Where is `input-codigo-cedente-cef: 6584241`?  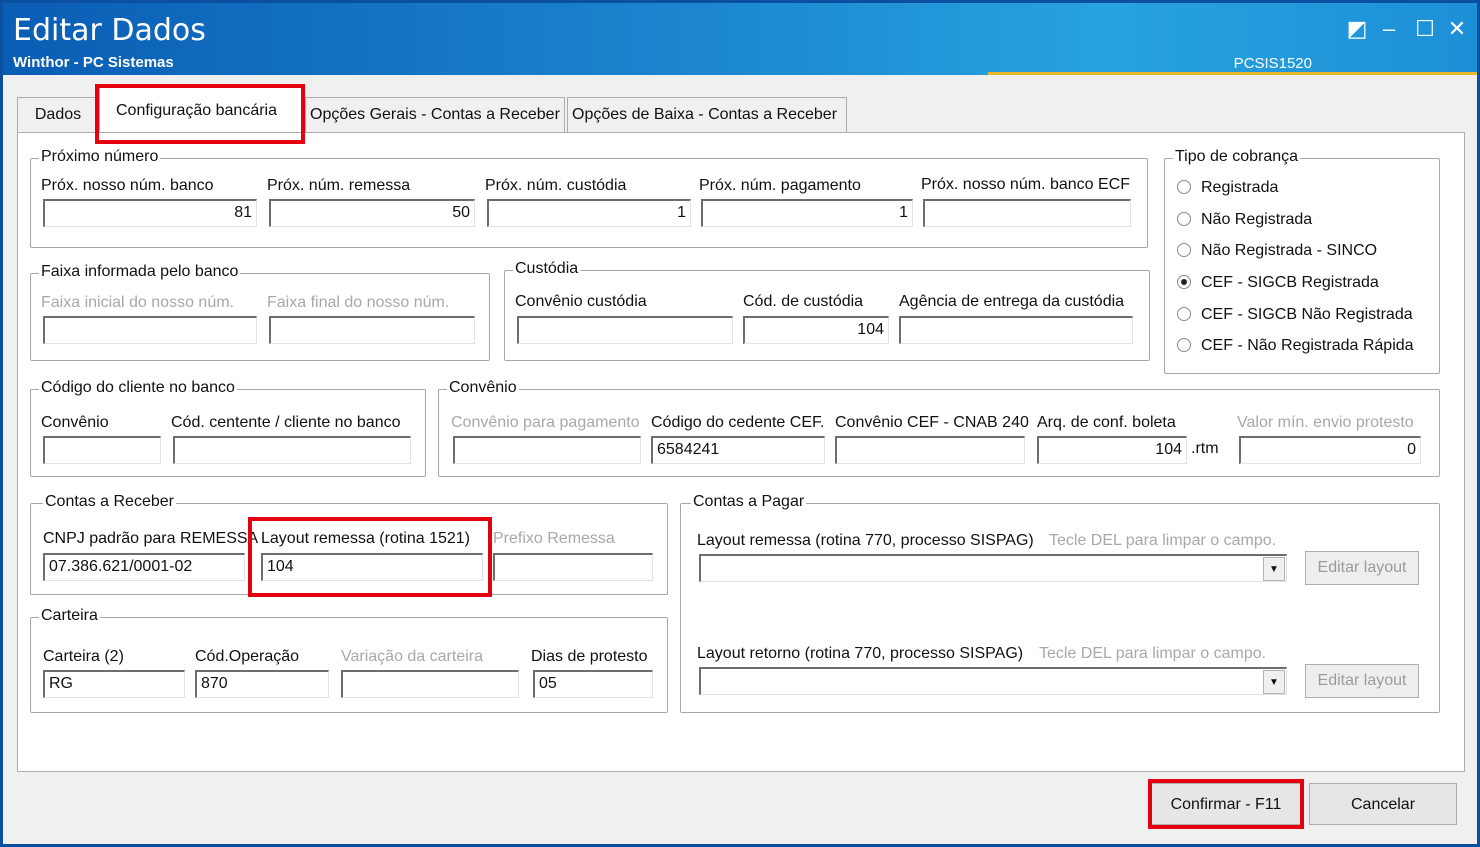
input-codigo-cedente-cef: 6584241 is located at coordinates (738, 450).